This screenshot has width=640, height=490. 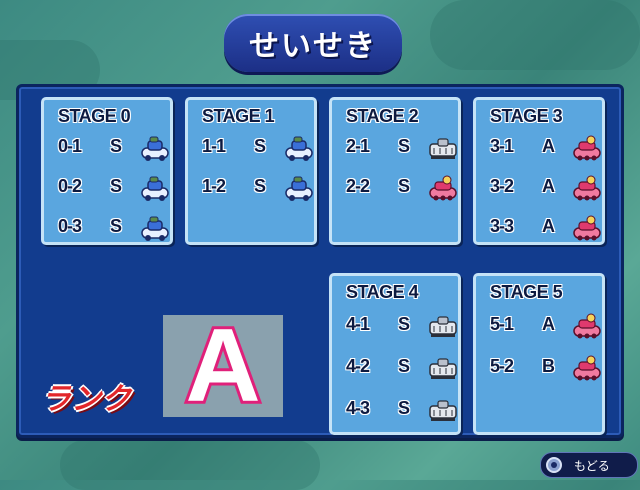 What do you see at coordinates (94, 116) in the screenshot?
I see `stage-title: STAGE 0` at bounding box center [94, 116].